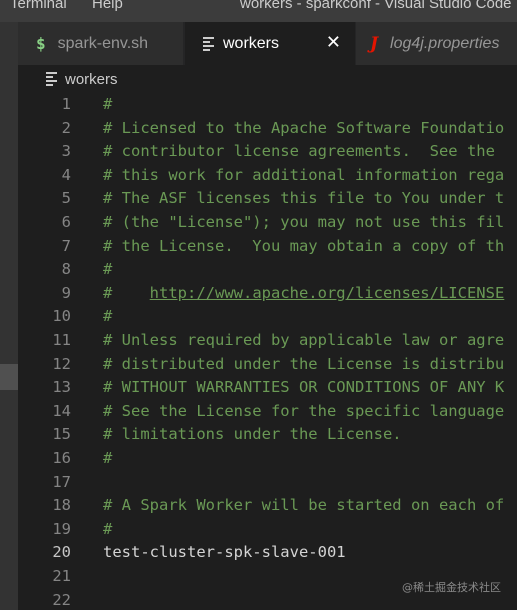  I want to click on code-line: 1 #, so click(267, 105).